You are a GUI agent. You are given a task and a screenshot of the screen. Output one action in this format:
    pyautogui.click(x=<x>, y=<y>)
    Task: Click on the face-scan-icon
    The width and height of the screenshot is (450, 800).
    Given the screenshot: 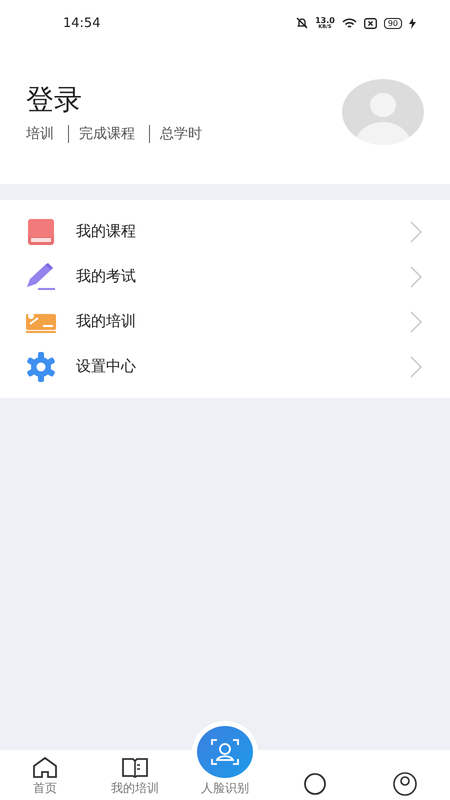 What is the action you would take?
    pyautogui.click(x=225, y=752)
    